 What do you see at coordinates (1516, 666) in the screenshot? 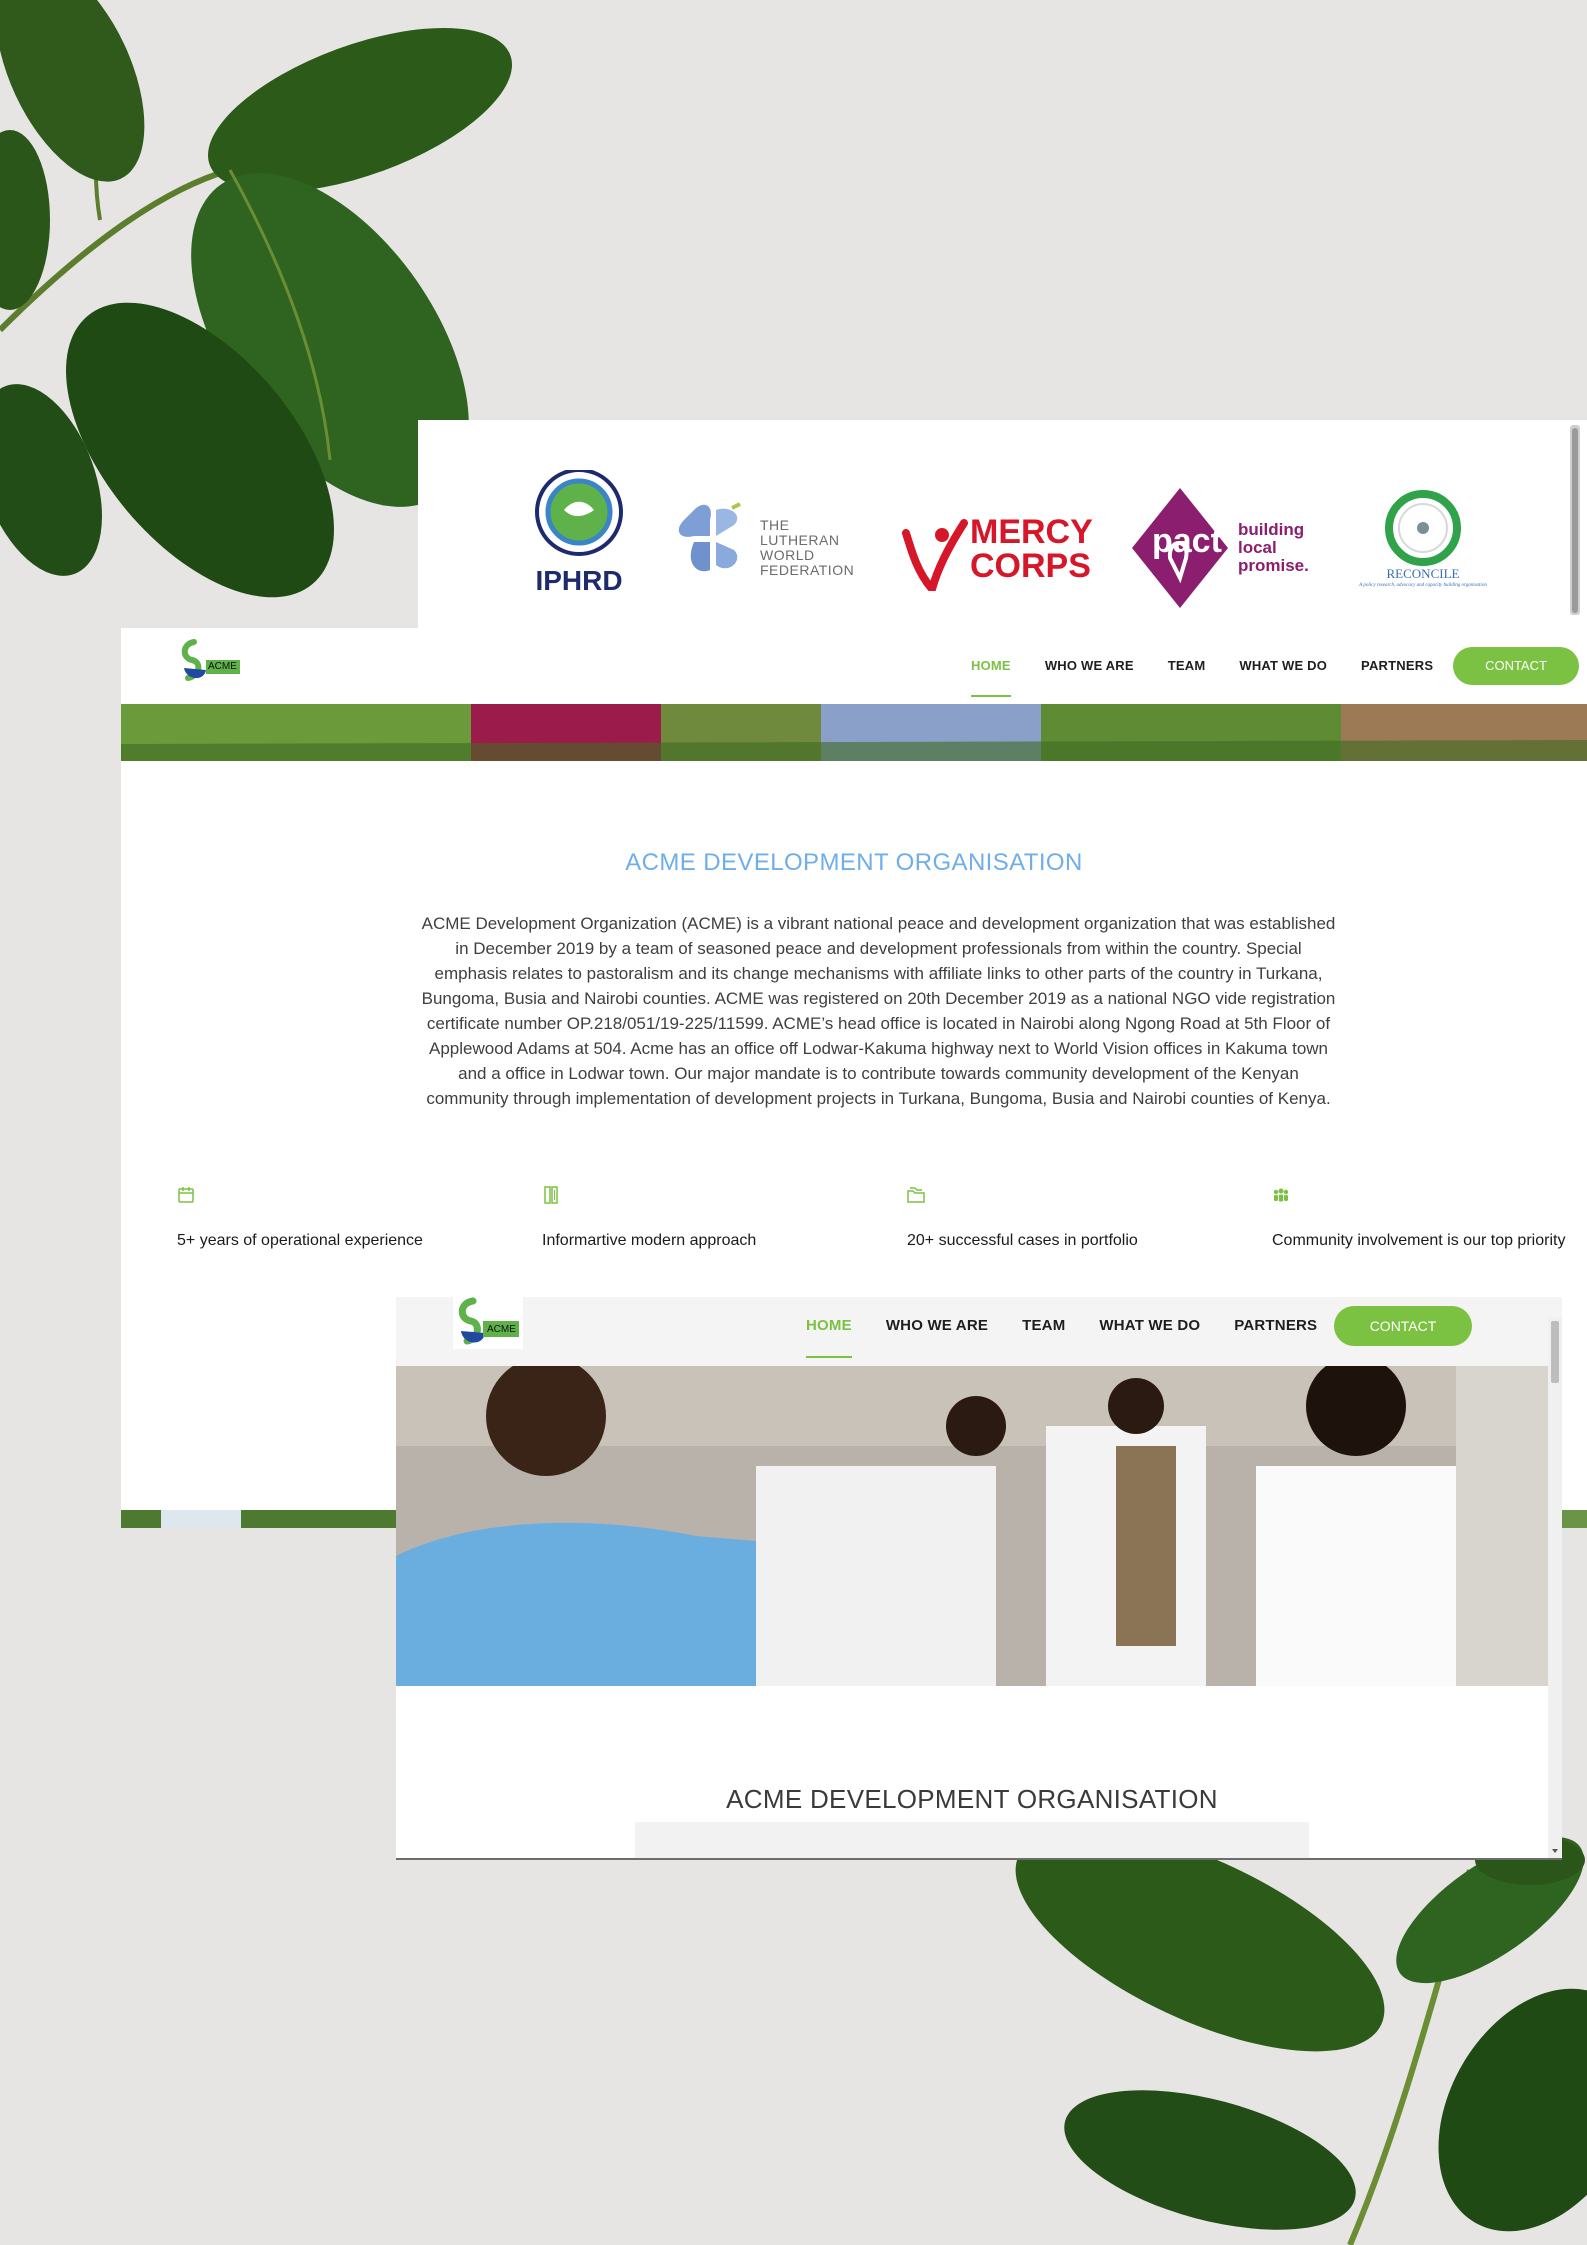
I see `contact-button: CONTACT` at bounding box center [1516, 666].